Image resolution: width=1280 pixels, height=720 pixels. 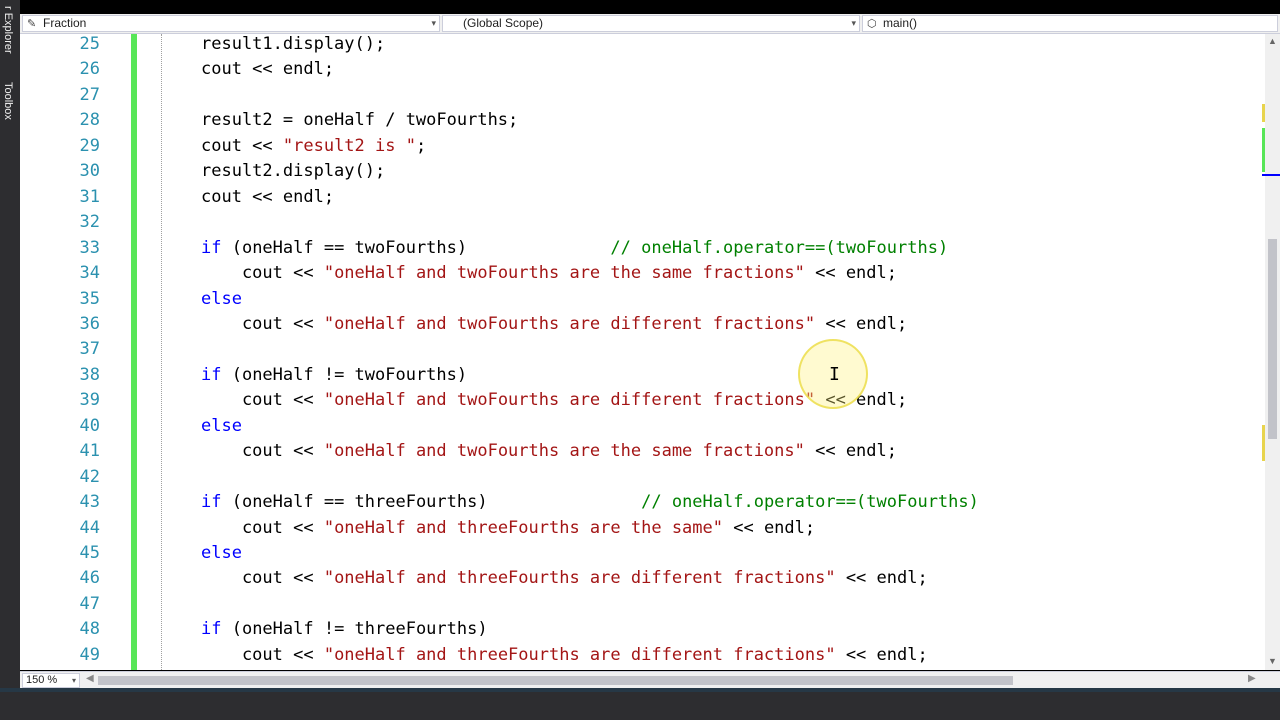 I want to click on method-icon: ⬡, so click(x=872, y=24).